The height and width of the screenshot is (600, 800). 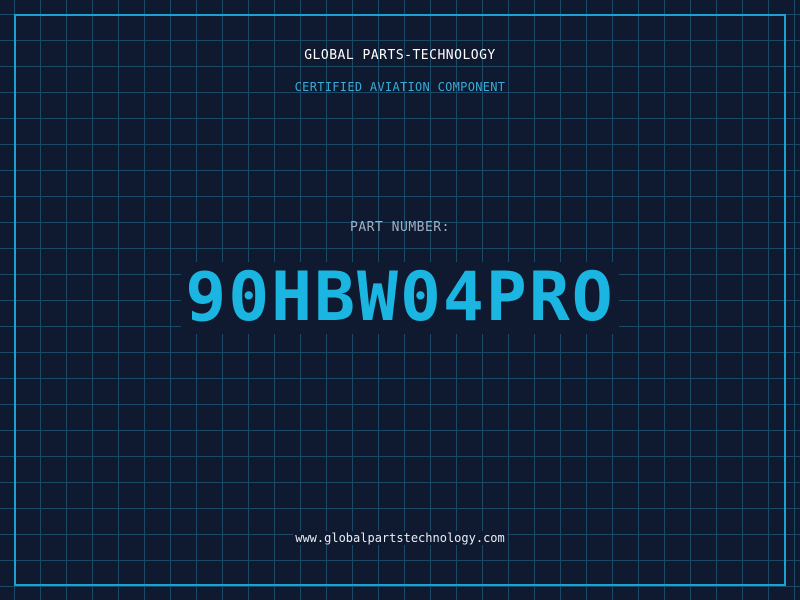 I want to click on certification-subtitle: CERTIFIED AVIATION COMPONENT, so click(x=400, y=87).